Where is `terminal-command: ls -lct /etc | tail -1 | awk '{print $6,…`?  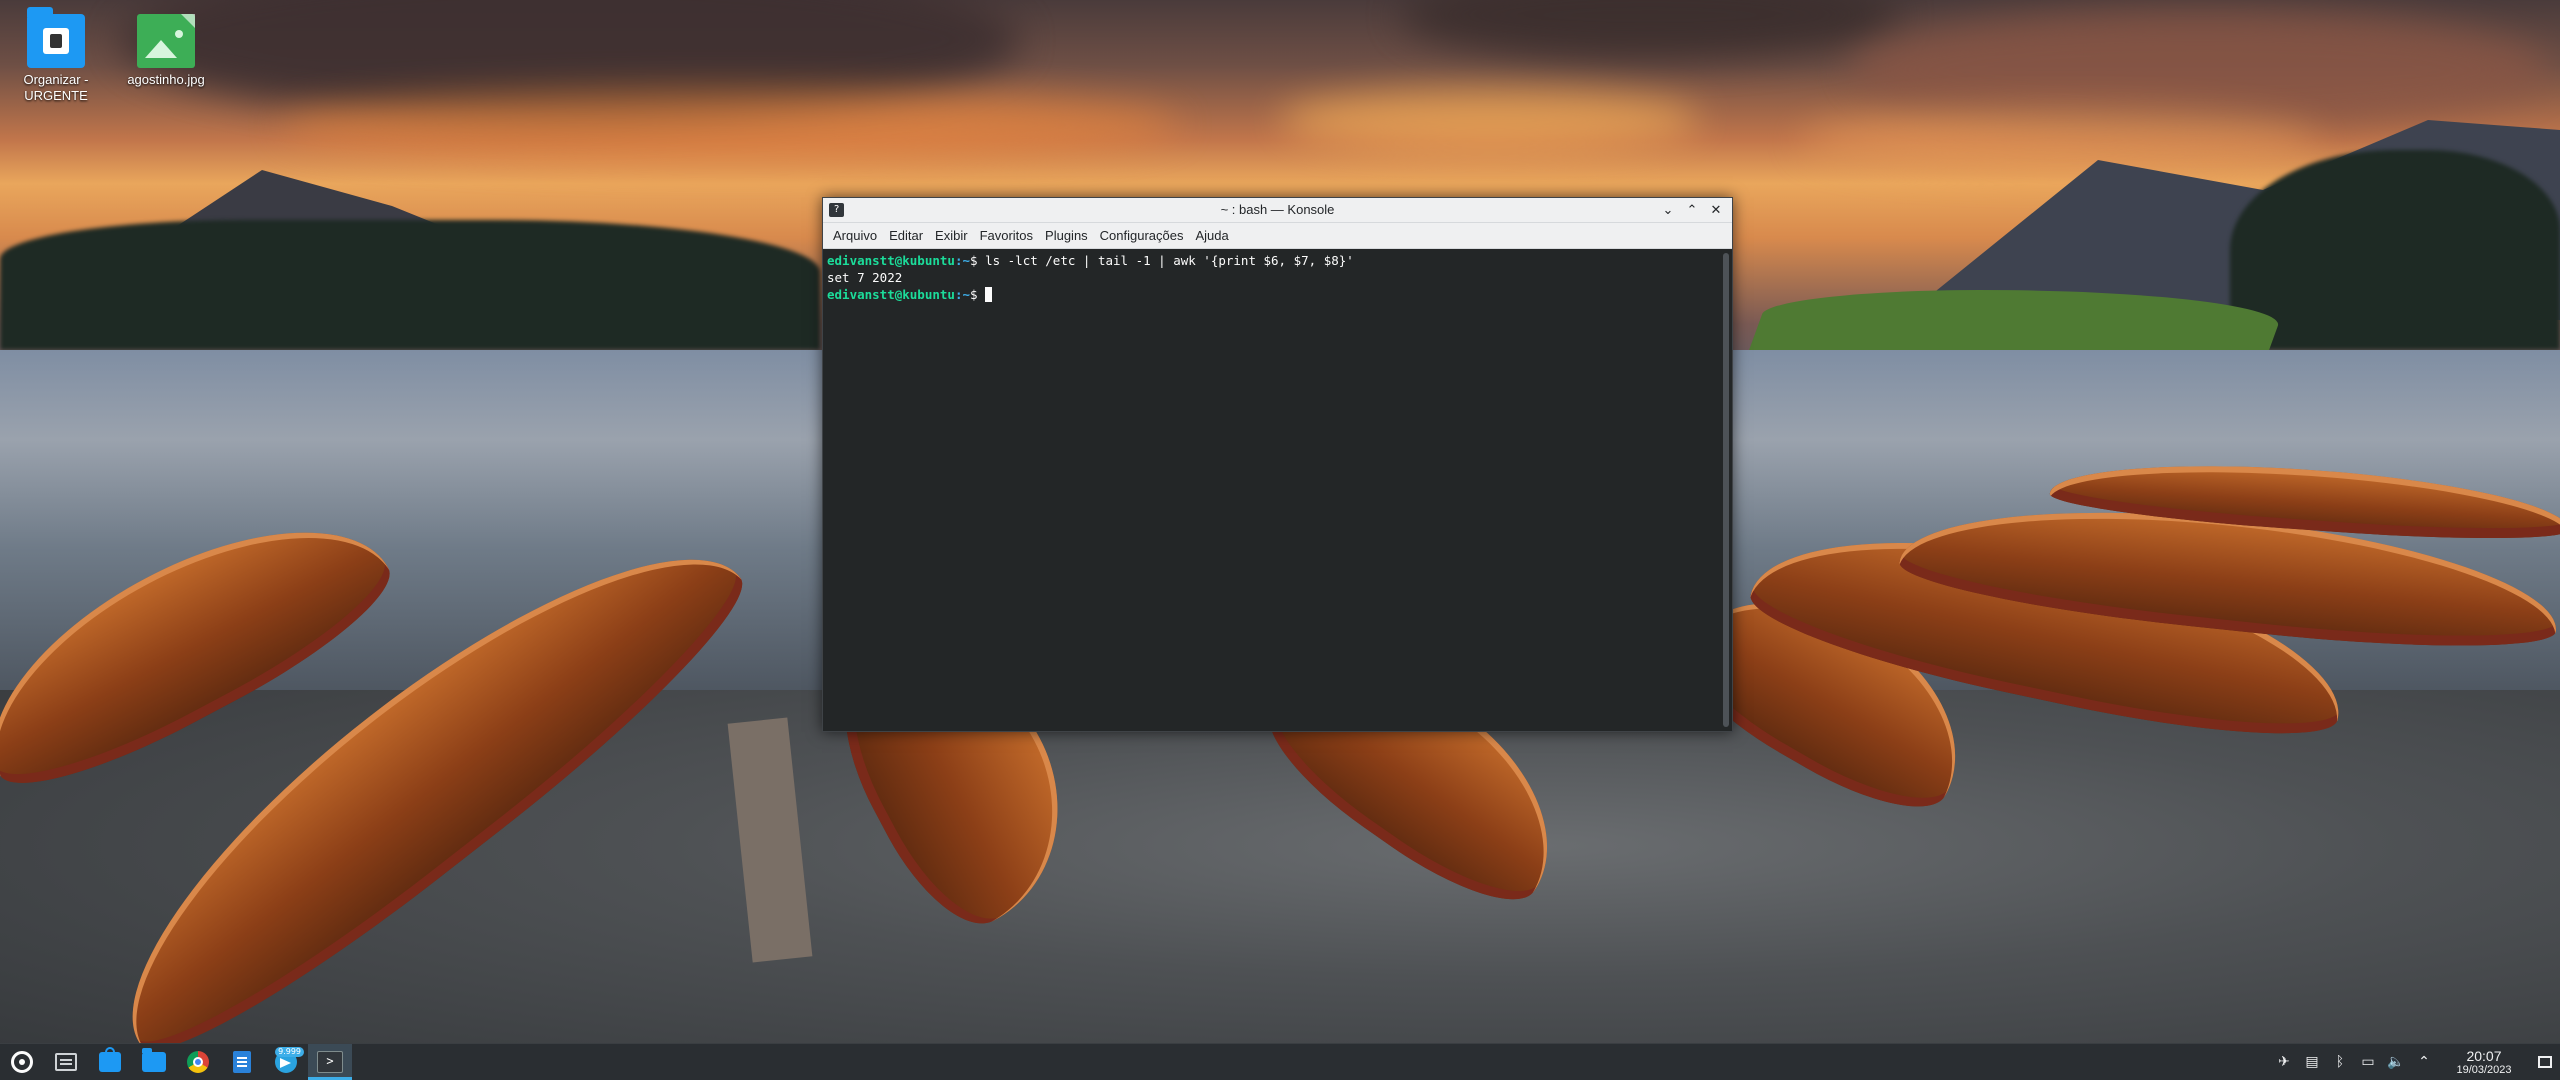 terminal-command: ls -lct /etc | tail -1 | awk '{print $6,… is located at coordinates (1169, 260).